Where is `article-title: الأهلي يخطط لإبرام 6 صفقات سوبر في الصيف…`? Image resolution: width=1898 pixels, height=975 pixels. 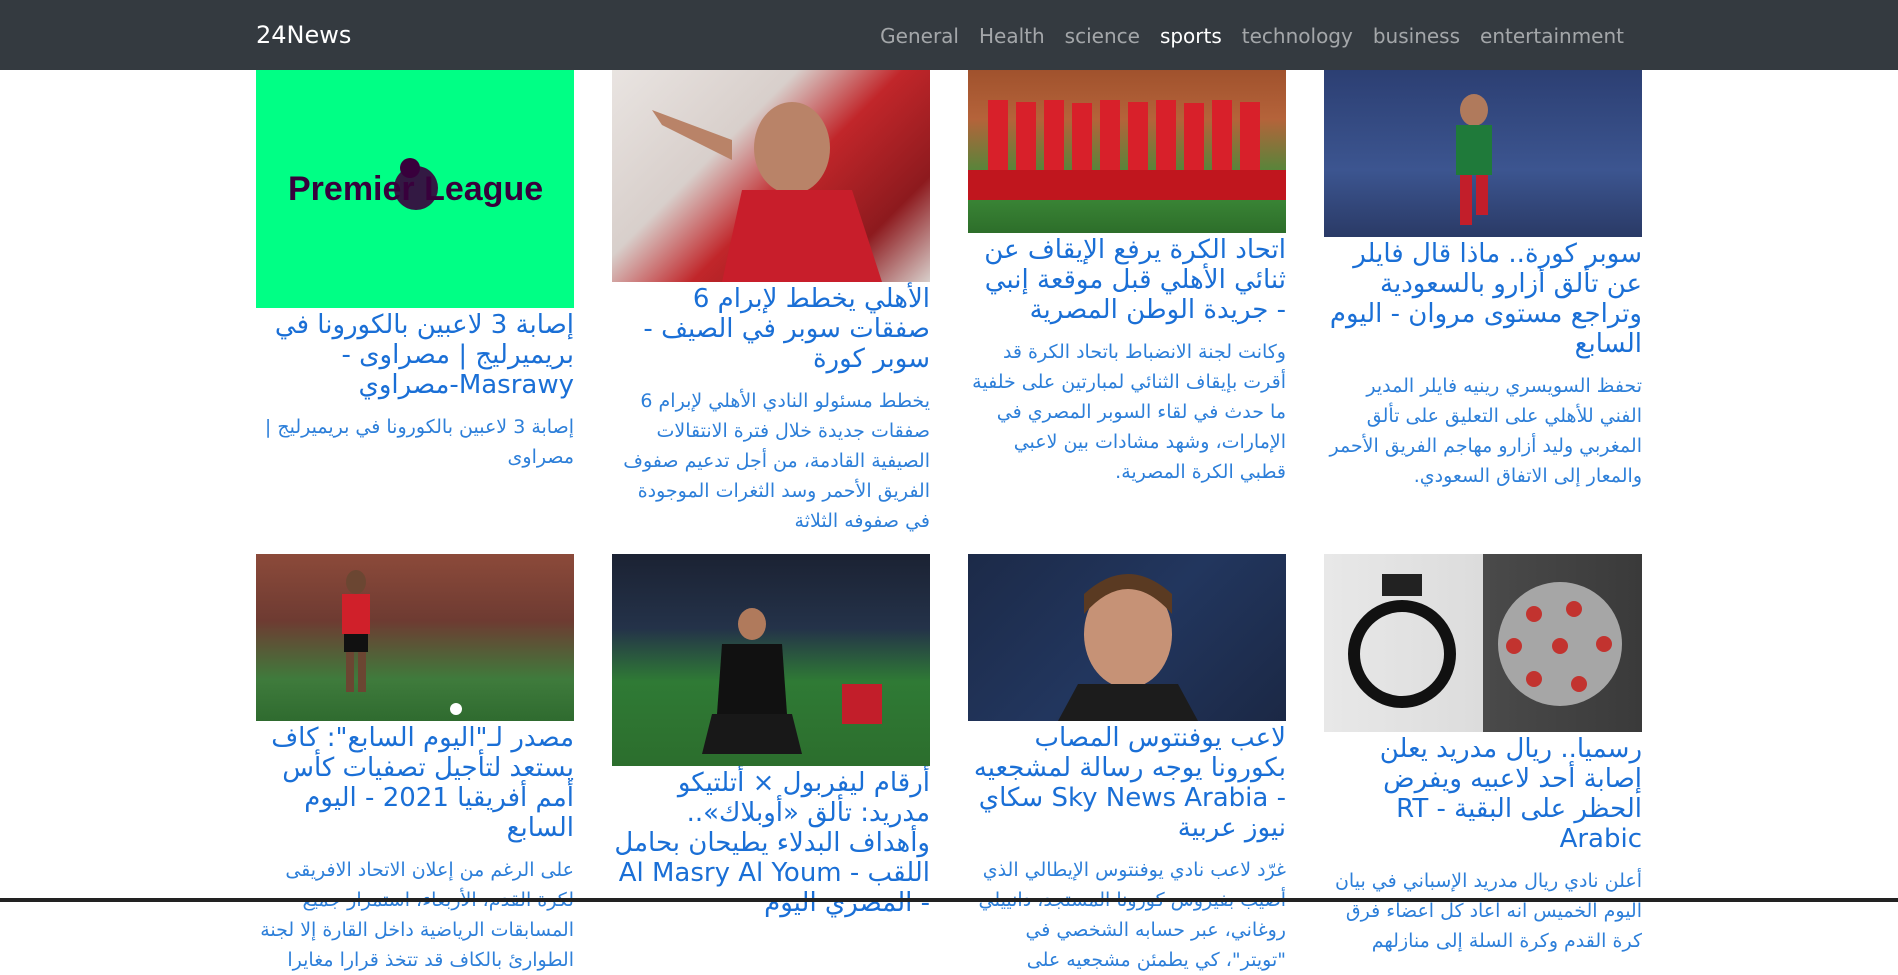
article-title: الأهلي يخطط لإبرام 6 صفقات سوبر في الصيف… is located at coordinates (771, 329).